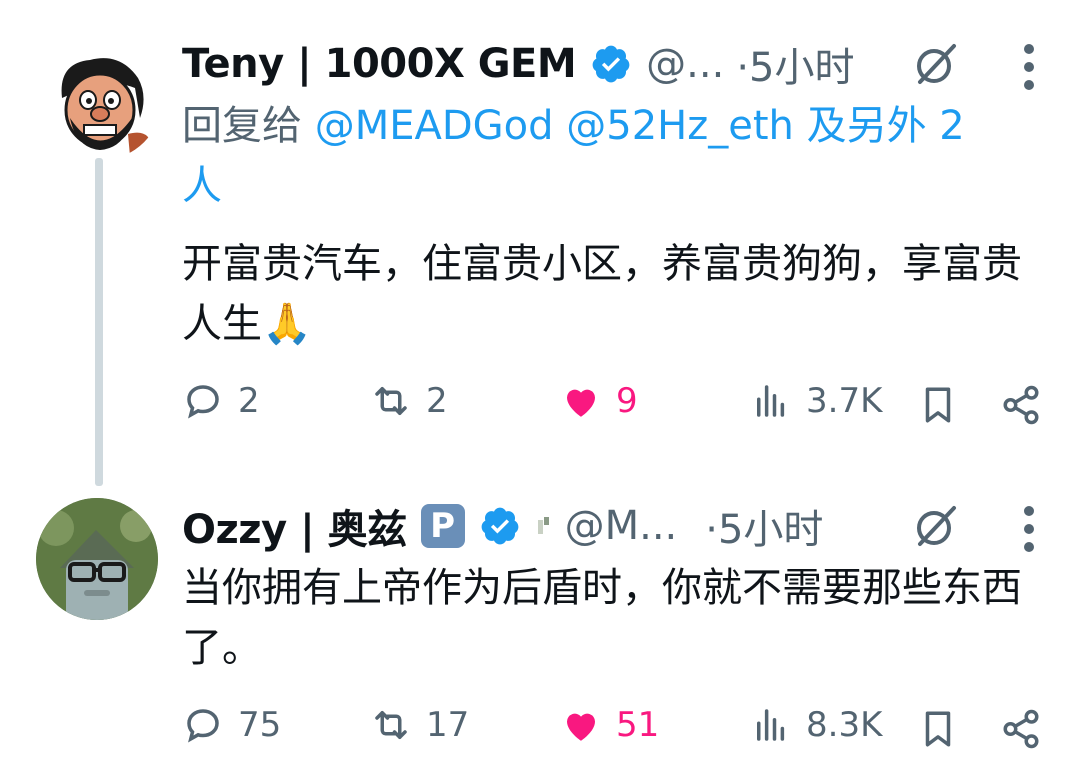  I want to click on view-count: 8.3K, so click(844, 725).